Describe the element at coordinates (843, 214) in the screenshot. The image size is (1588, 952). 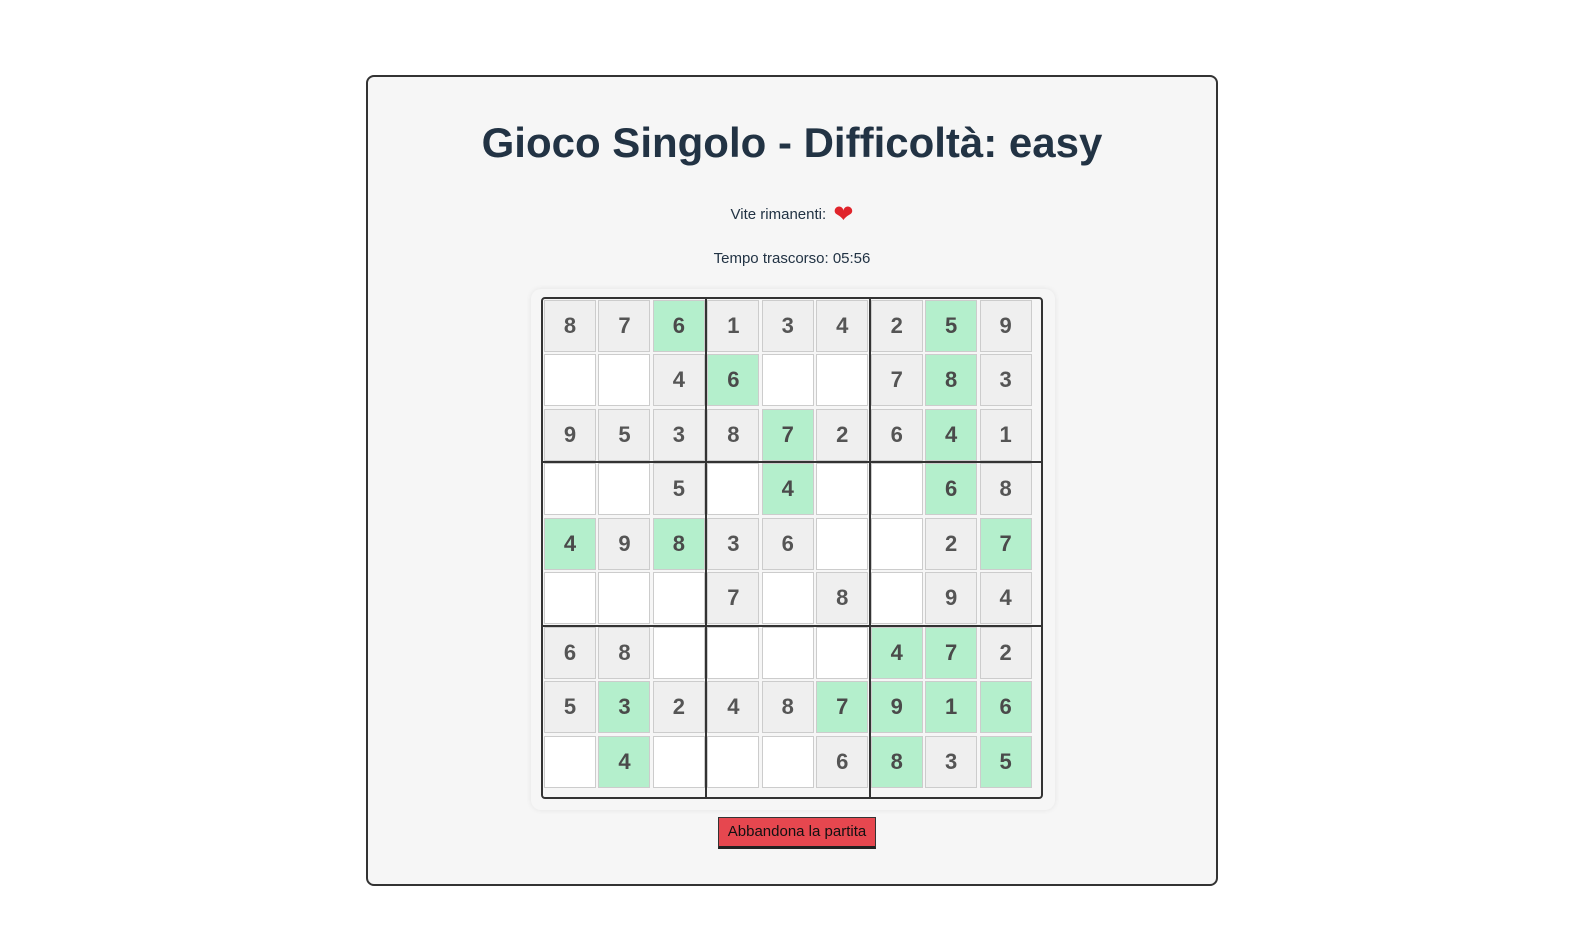
I see `heart-icon: ❤` at that location.